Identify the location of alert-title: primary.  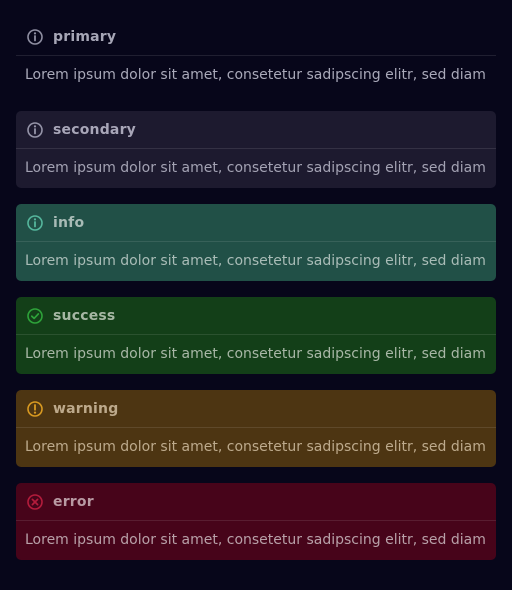
(85, 36).